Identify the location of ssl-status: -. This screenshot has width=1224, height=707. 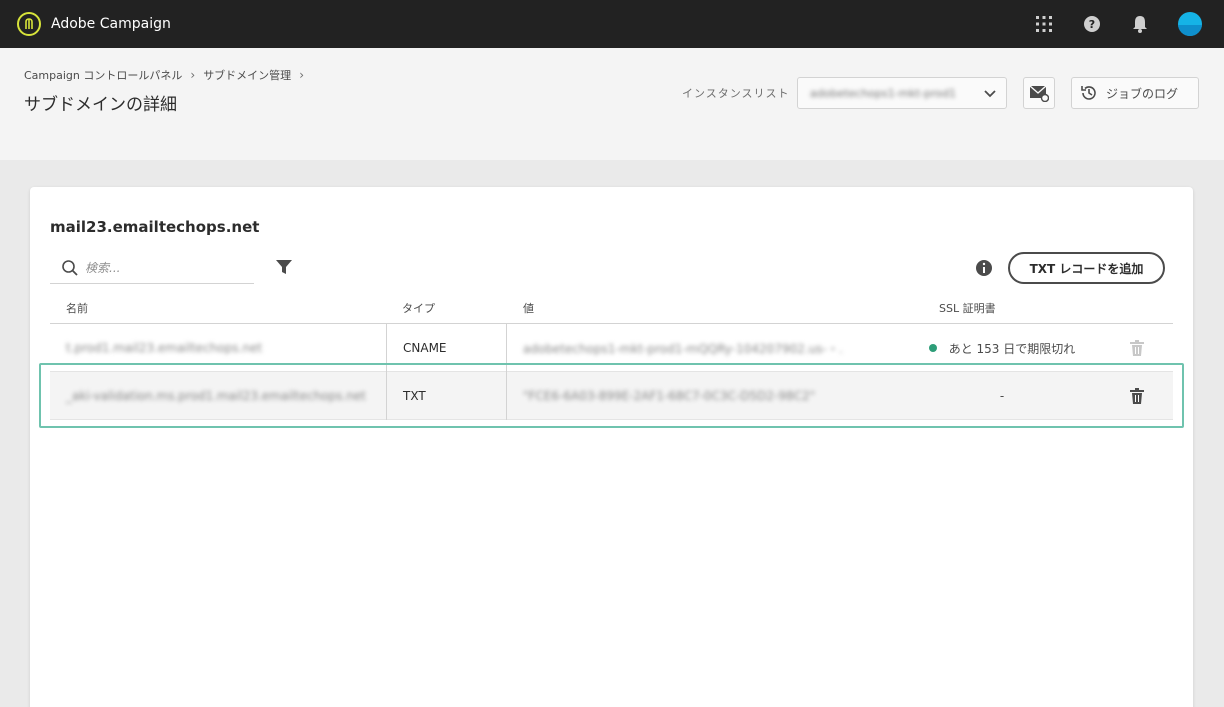
(1002, 396).